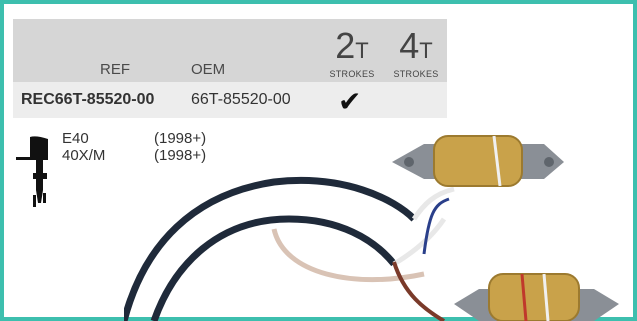  Describe the element at coordinates (84, 155) in the screenshot. I see `model-name: 40X/M` at that location.